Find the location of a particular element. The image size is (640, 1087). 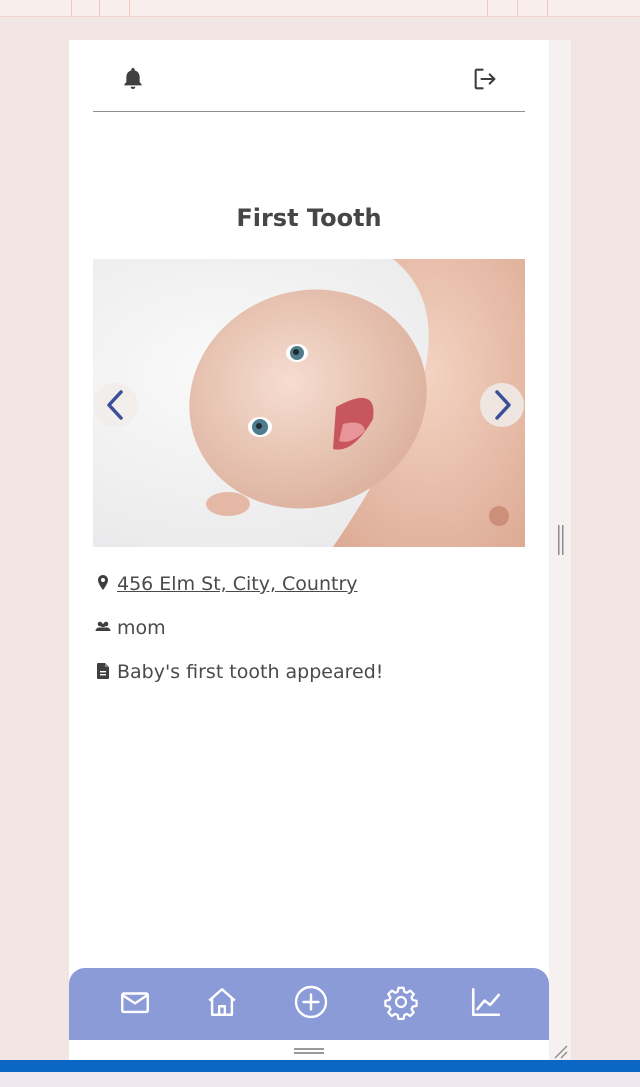

location-link: 456 Elm St, City, Country is located at coordinates (237, 584).